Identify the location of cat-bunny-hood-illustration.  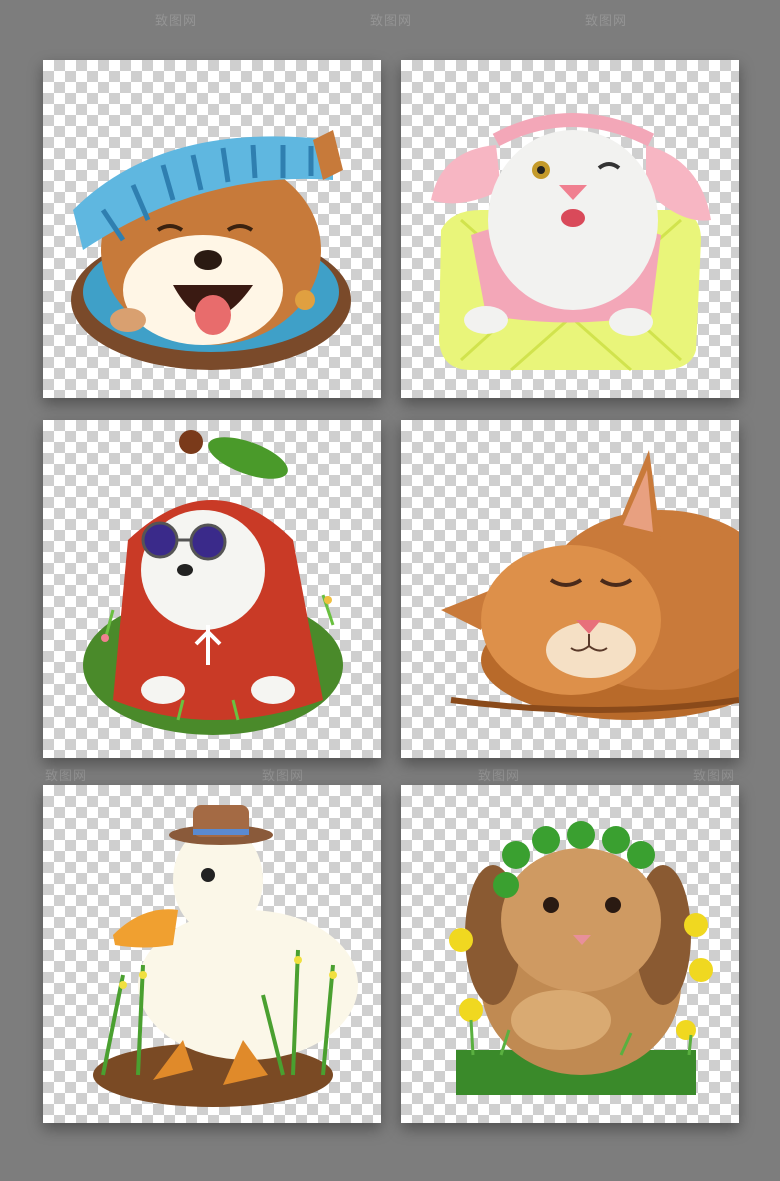
(571, 242).